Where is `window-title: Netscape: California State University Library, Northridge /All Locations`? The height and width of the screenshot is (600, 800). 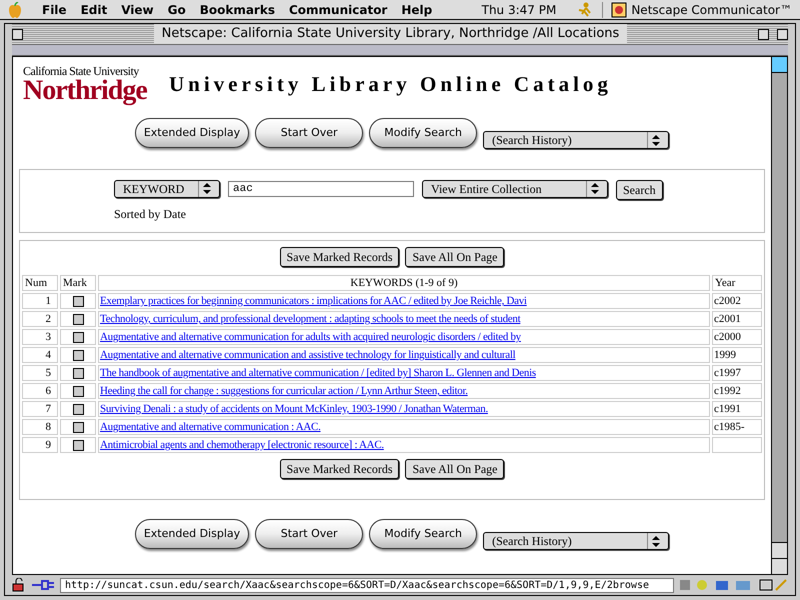 window-title: Netscape: California State University Library, Northridge /All Locations is located at coordinates (391, 34).